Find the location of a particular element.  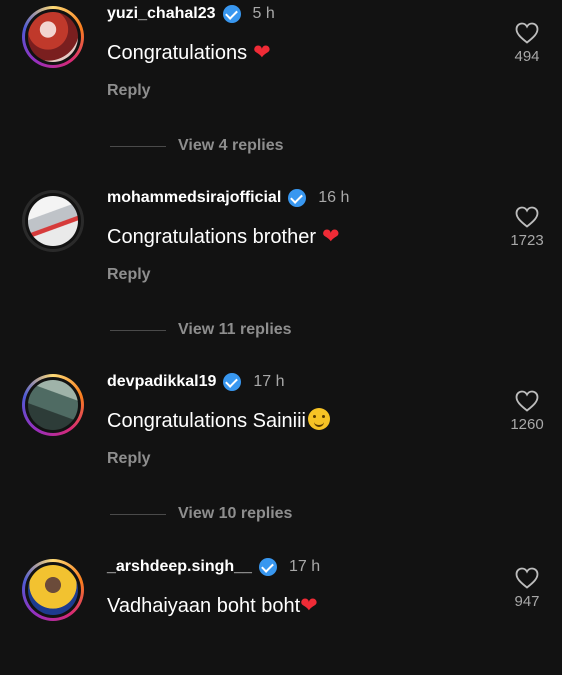

like-count: 494 is located at coordinates (527, 56).